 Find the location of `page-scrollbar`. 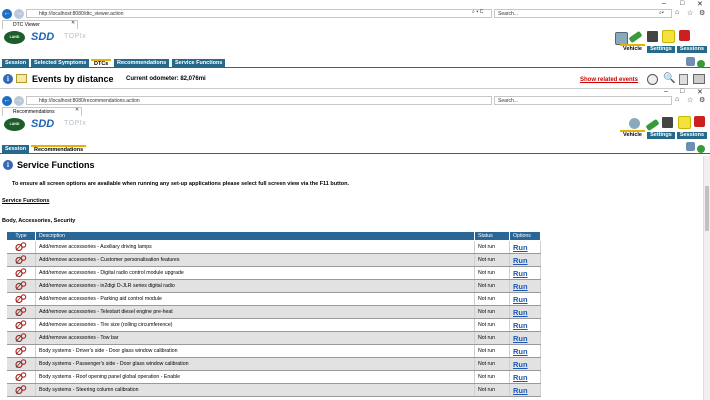

page-scrollbar is located at coordinates (706, 278).